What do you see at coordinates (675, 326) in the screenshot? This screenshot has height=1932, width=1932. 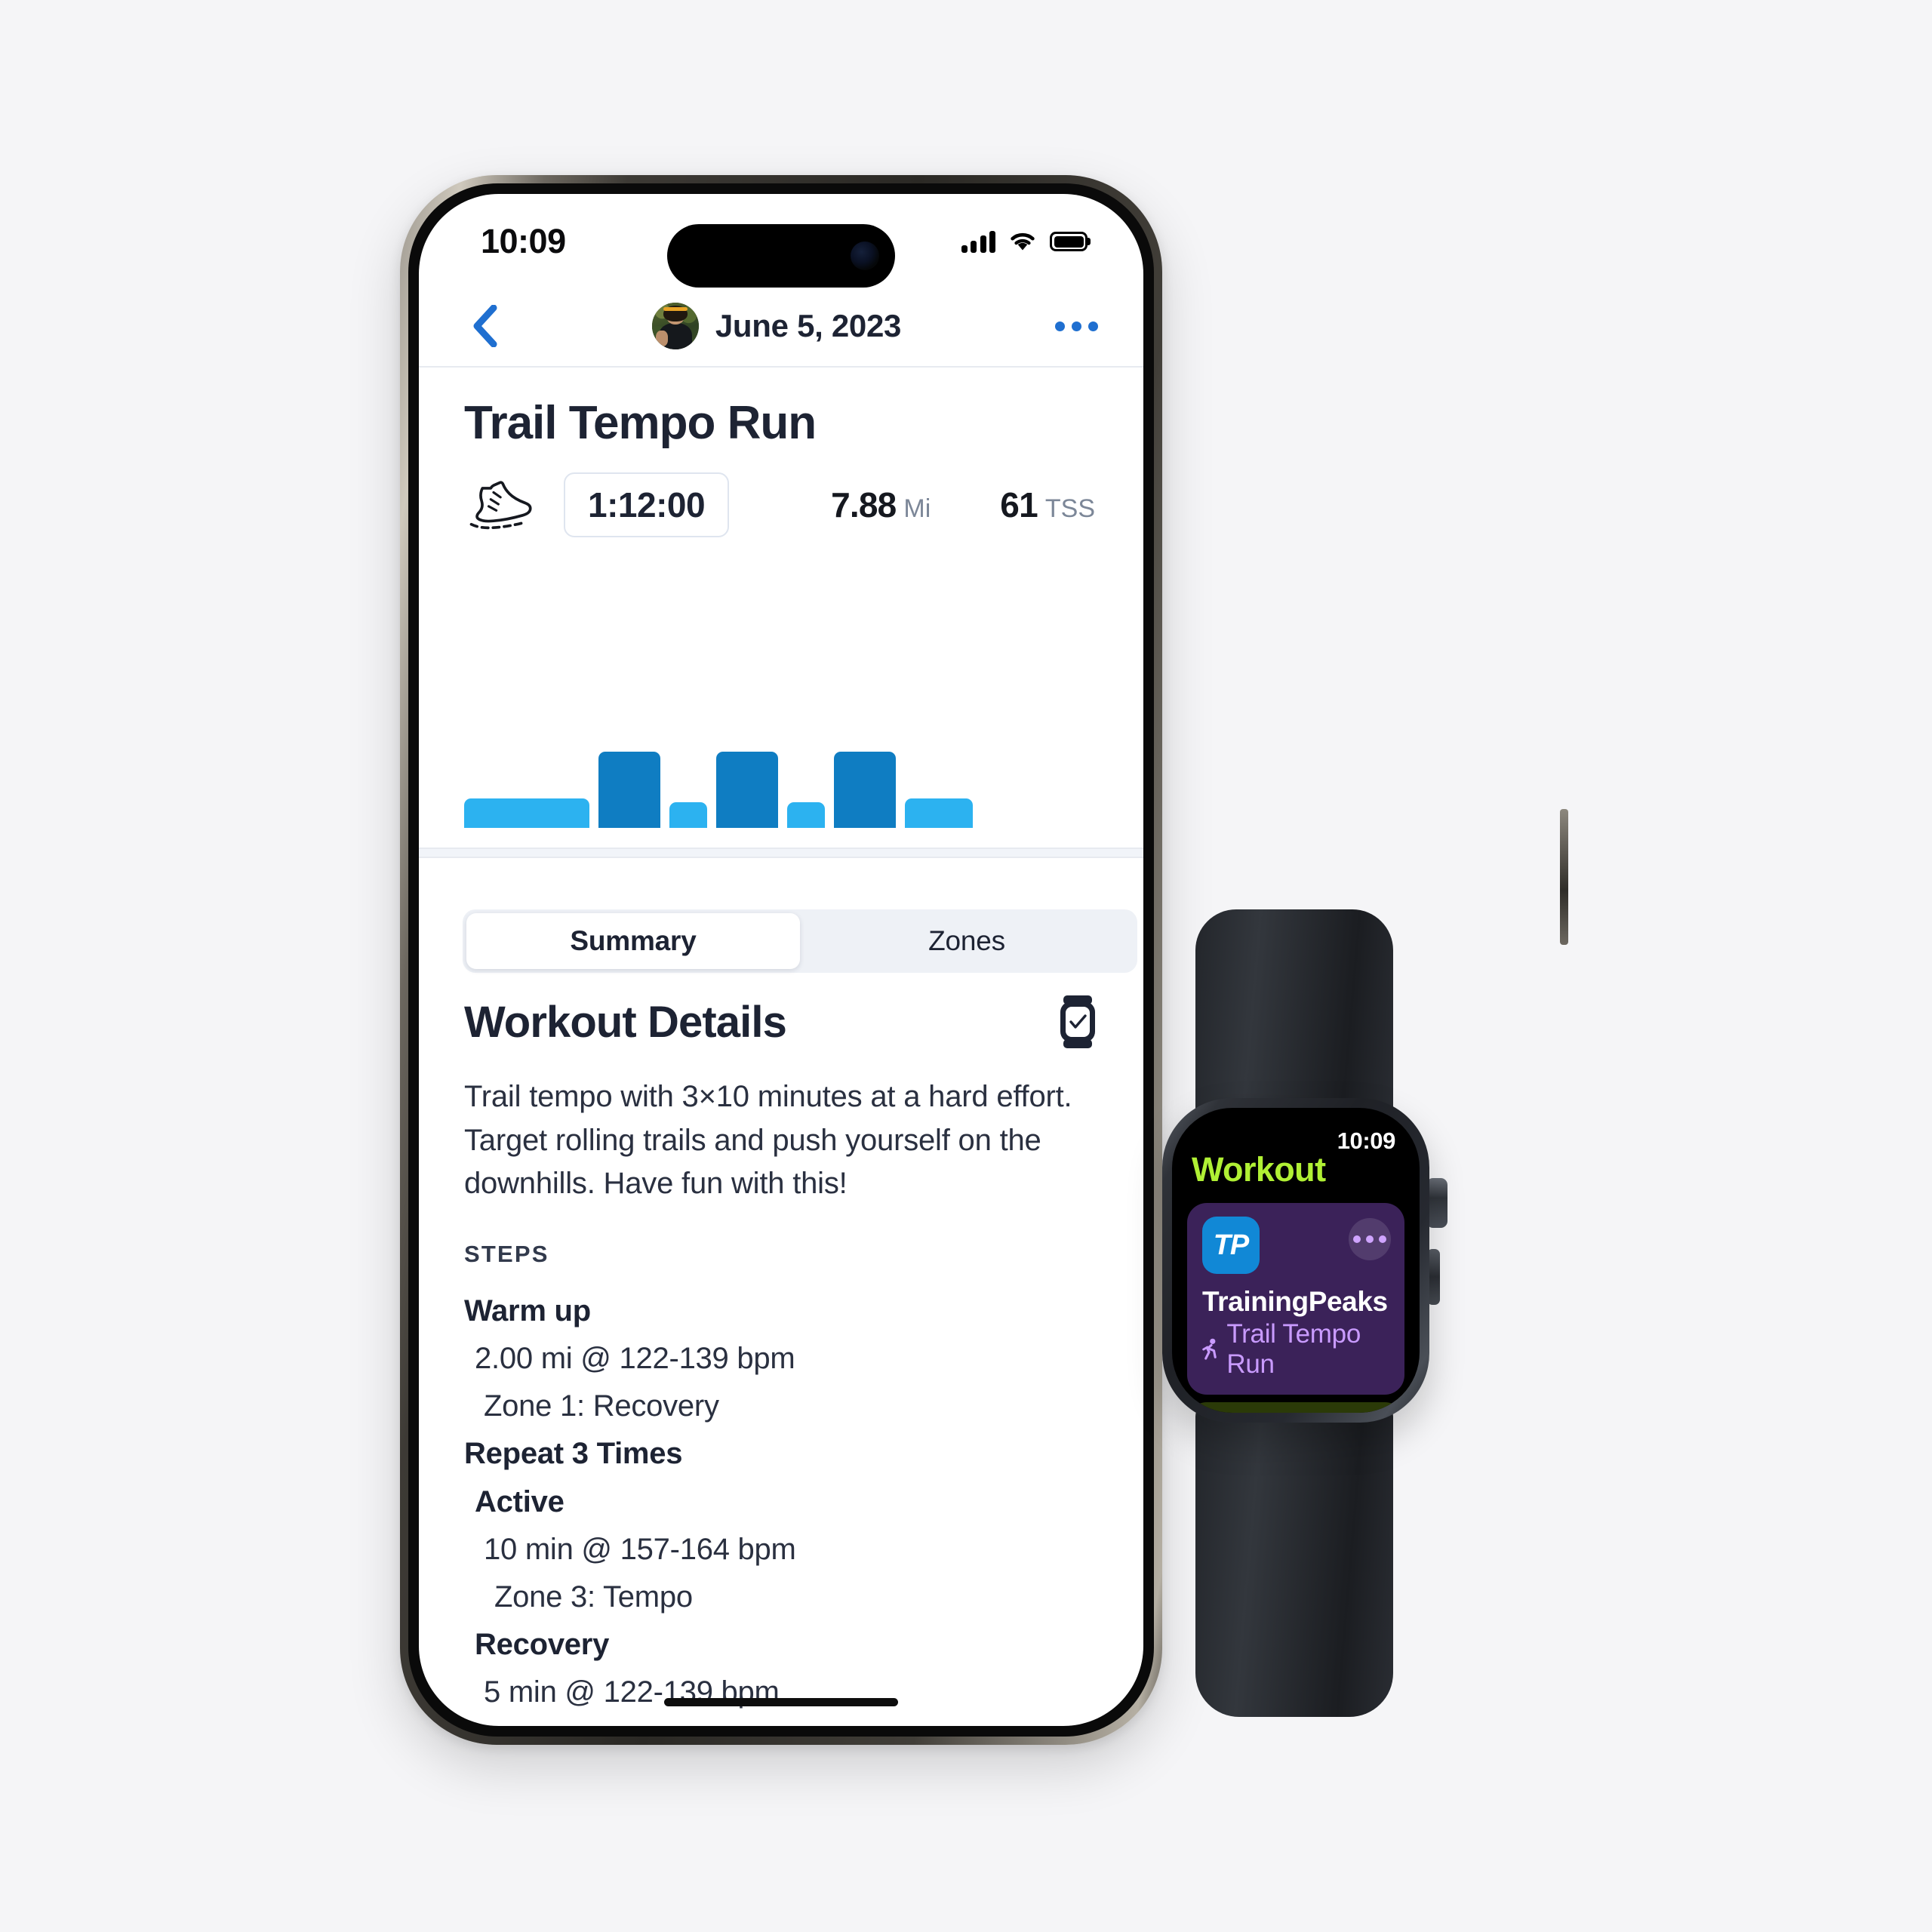 I see `avatar` at bounding box center [675, 326].